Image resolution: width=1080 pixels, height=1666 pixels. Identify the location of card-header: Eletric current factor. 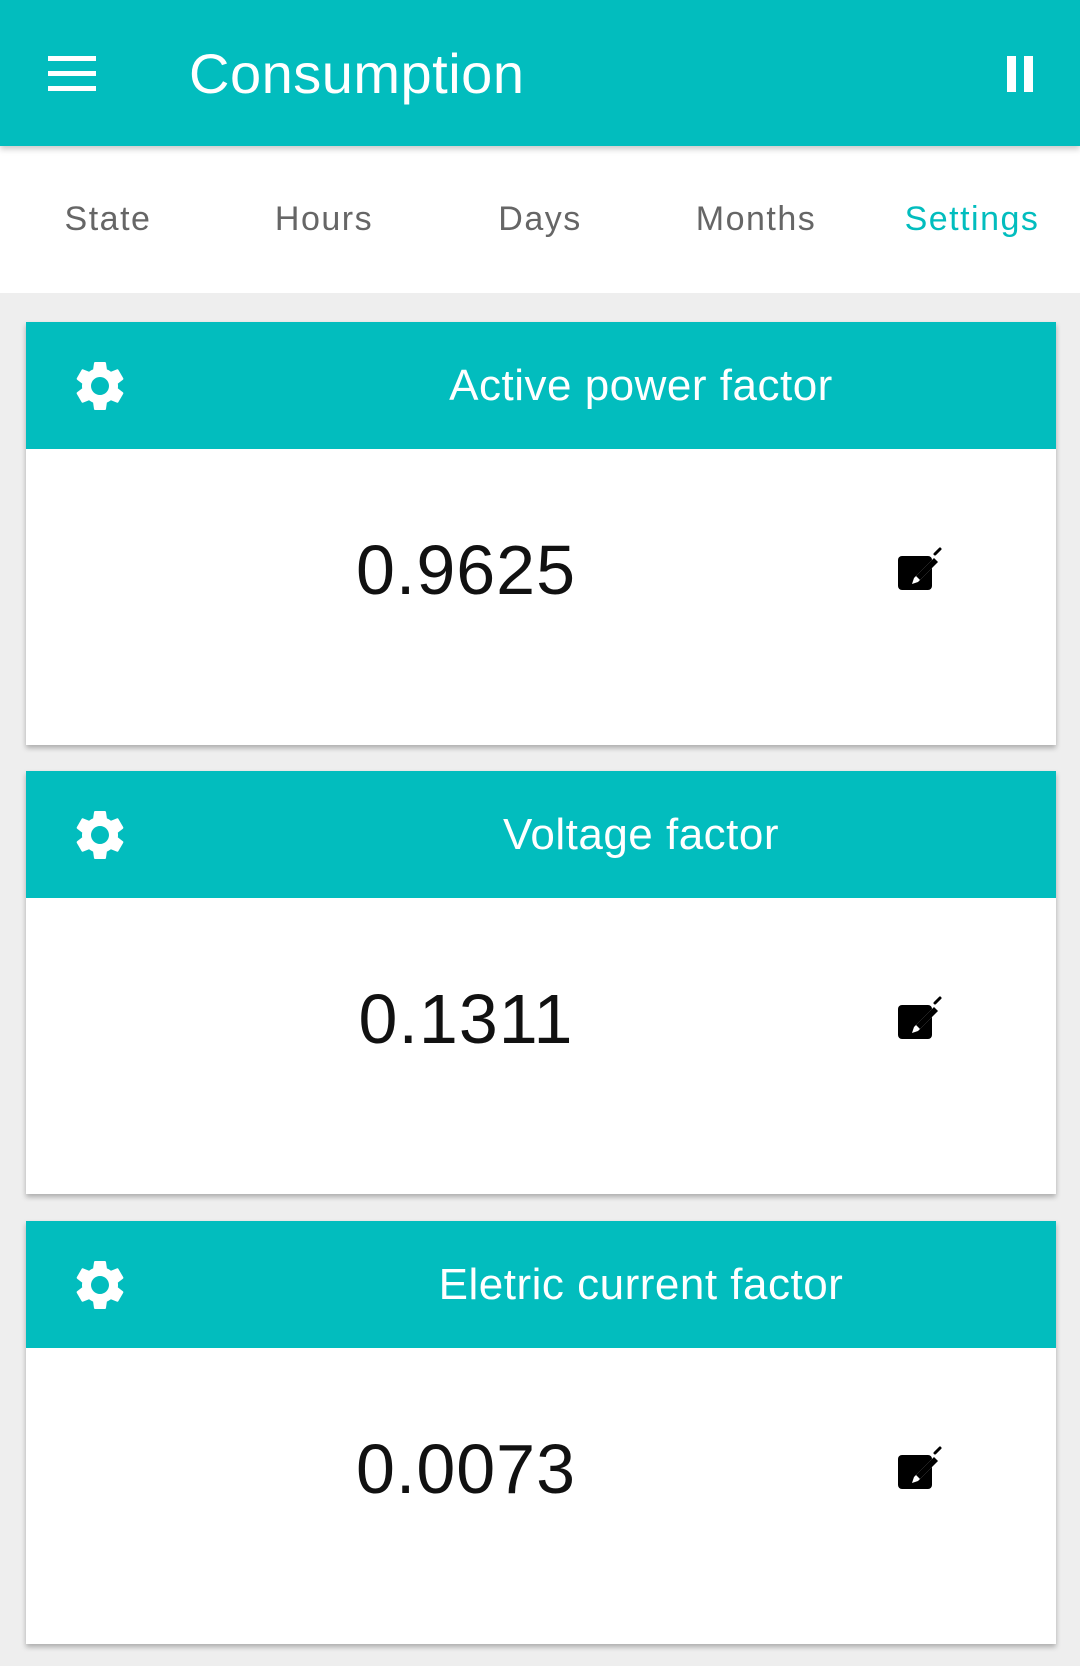
(541, 1284).